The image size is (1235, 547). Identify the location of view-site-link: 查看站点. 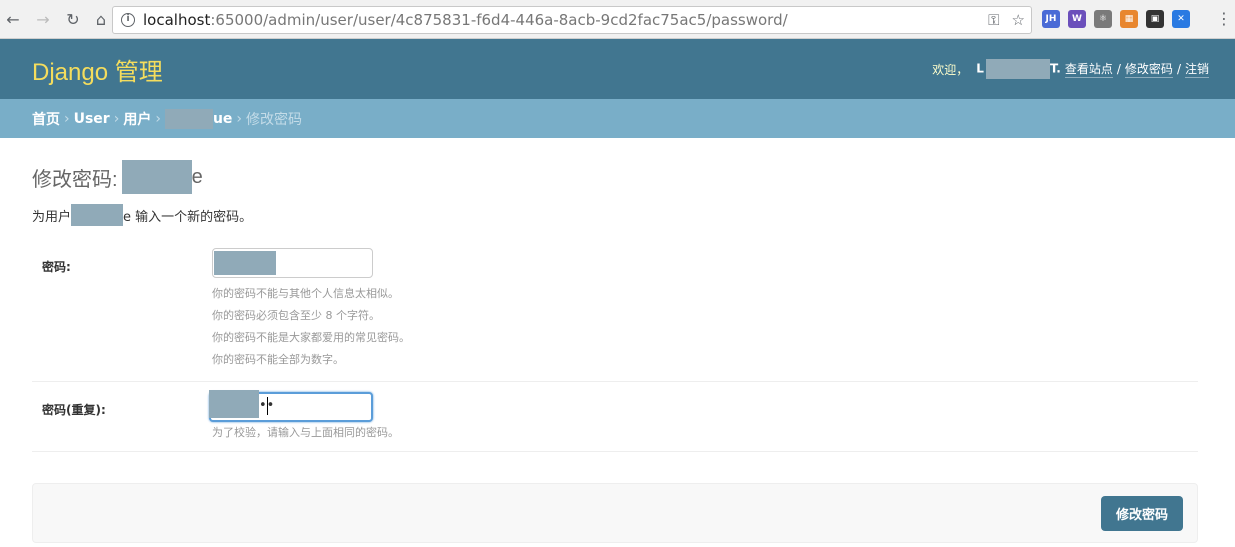
(1088, 69).